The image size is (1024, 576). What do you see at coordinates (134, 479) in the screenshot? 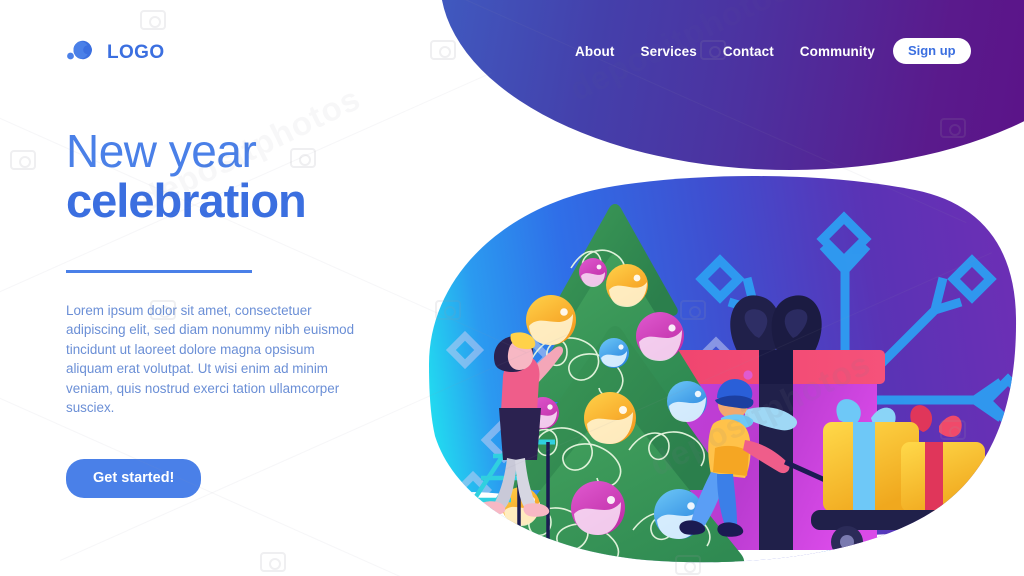
I see `get-started-button: Get started!` at bounding box center [134, 479].